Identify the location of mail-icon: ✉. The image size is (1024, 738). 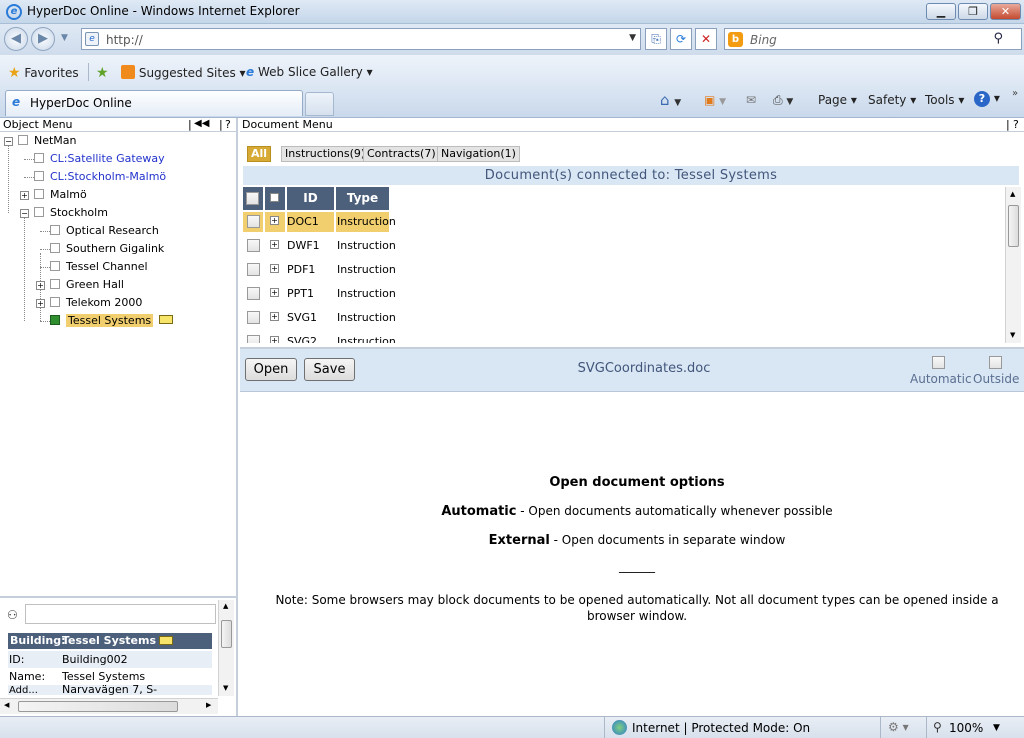
(751, 100).